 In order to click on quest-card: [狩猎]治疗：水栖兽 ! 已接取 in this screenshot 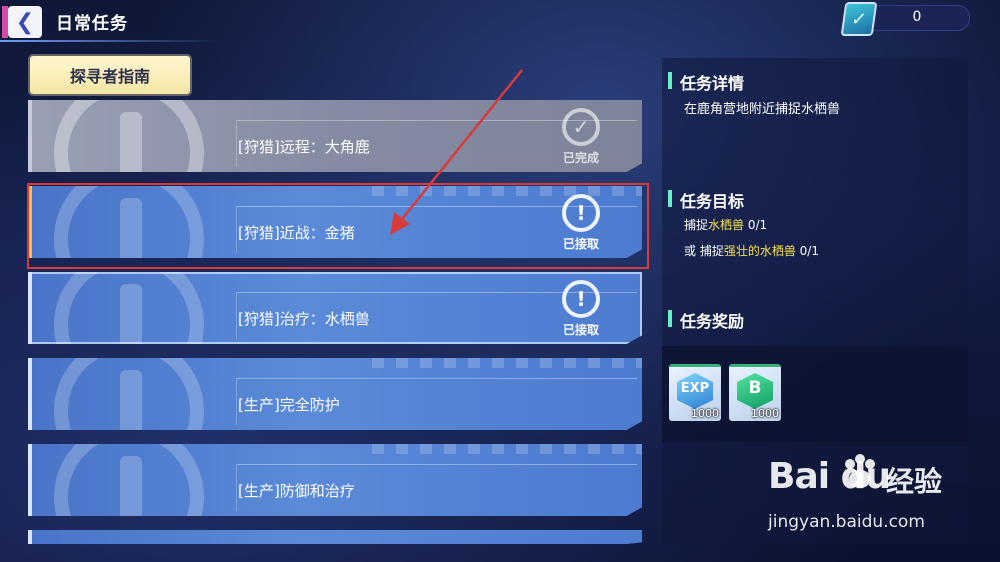, I will do `click(335, 308)`.